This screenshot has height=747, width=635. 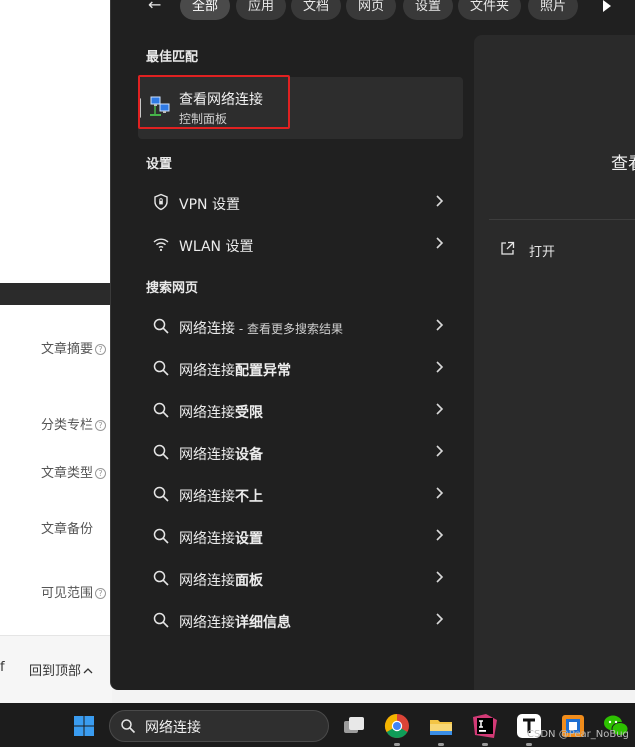 I want to click on filter-tab-apps: 应用, so click(x=261, y=10).